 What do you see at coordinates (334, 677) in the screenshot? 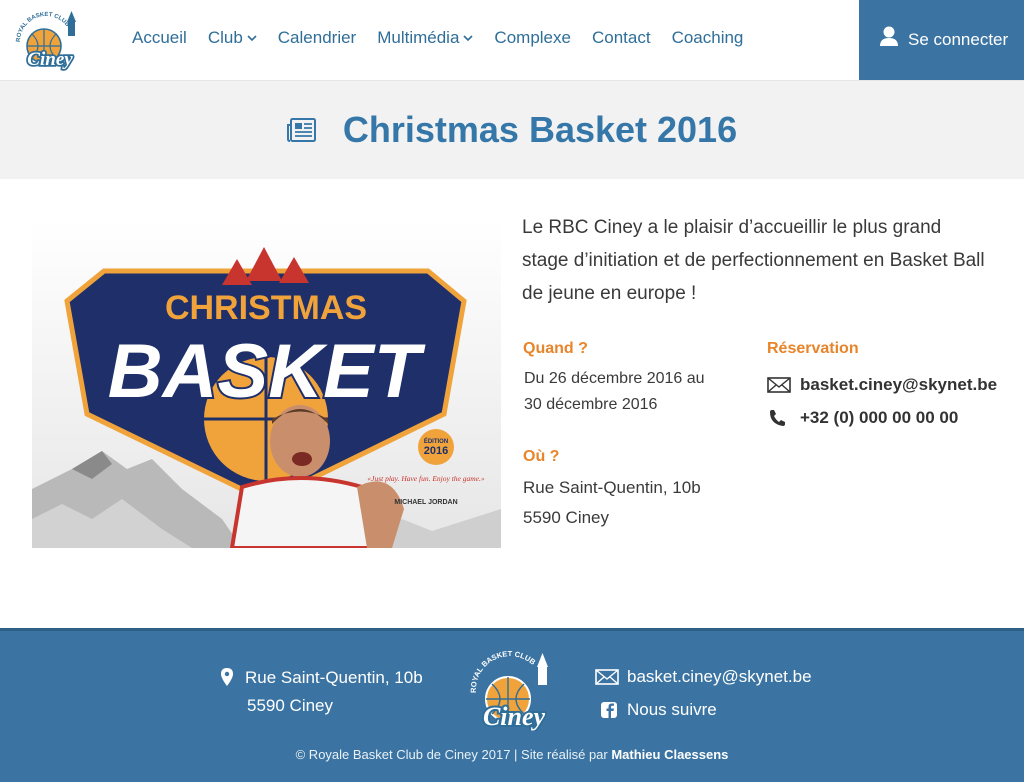
I see `footer-address-line1: Rue Saint-Quentin, 10b` at bounding box center [334, 677].